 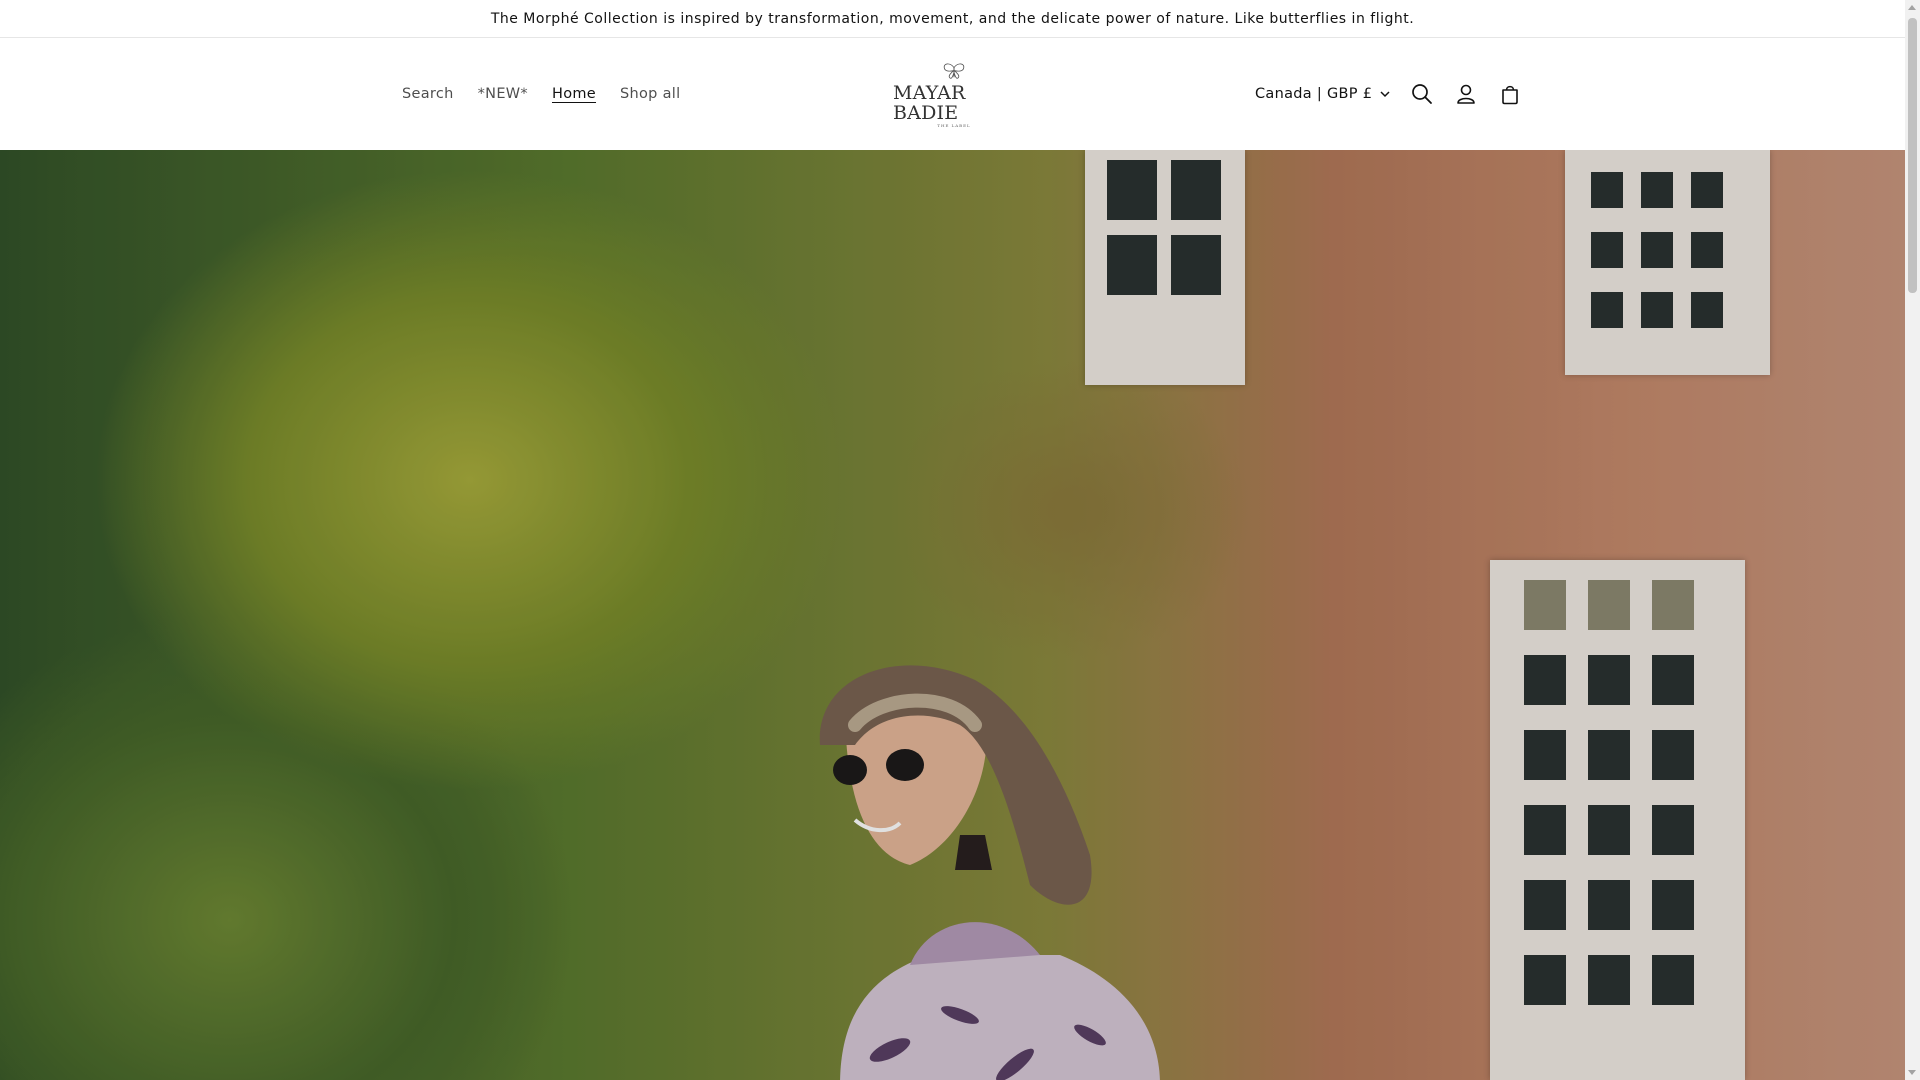 I want to click on search-icon, so click(x=1422, y=94).